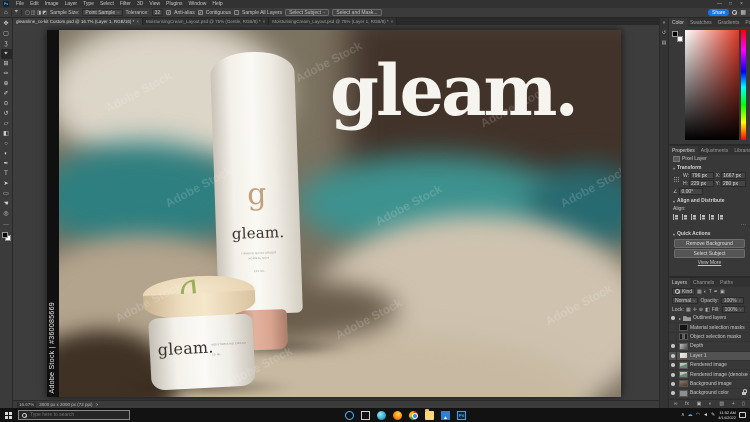 The height and width of the screenshot is (422, 750). I want to click on menu-image: Image, so click(52, 4).